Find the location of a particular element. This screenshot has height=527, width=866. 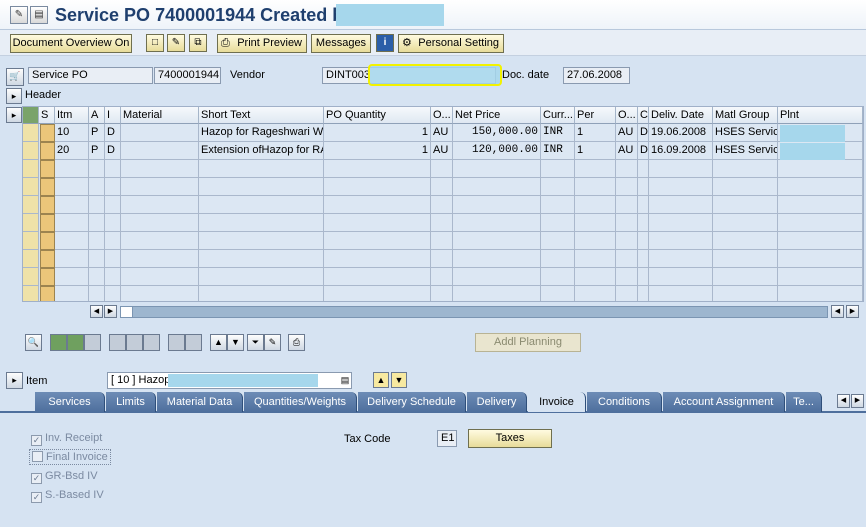

col-c: C is located at coordinates (643, 115).